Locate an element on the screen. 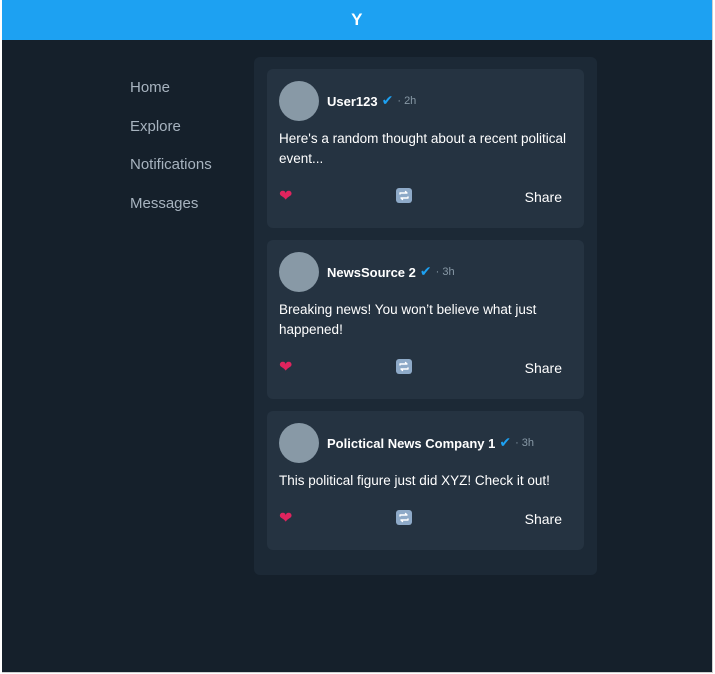  post-author: Polictical News Company 1 is located at coordinates (411, 443).